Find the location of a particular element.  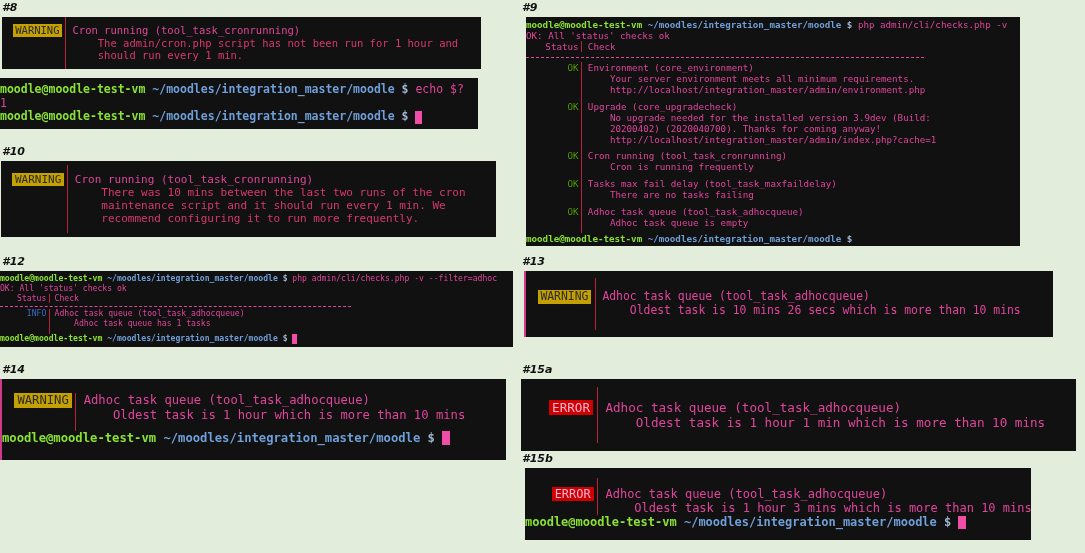

check-detail: There are no tasks failing is located at coordinates (681, 194).